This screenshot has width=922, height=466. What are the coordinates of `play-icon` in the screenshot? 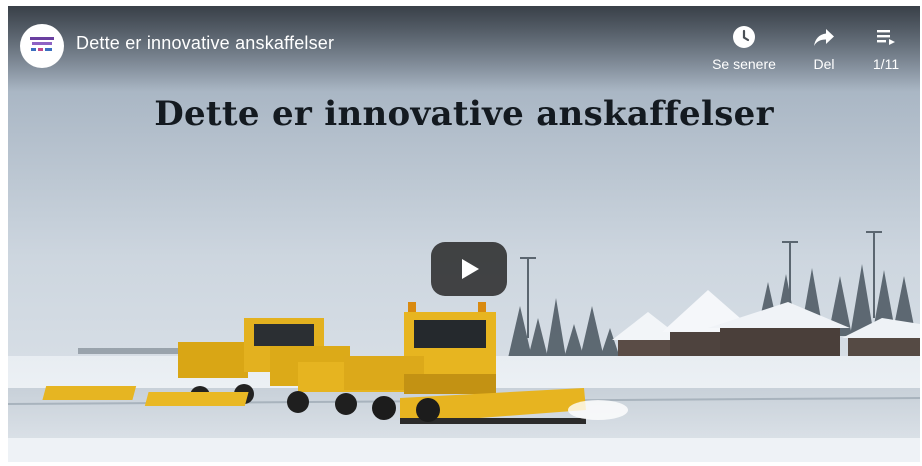 It's located at (470, 269).